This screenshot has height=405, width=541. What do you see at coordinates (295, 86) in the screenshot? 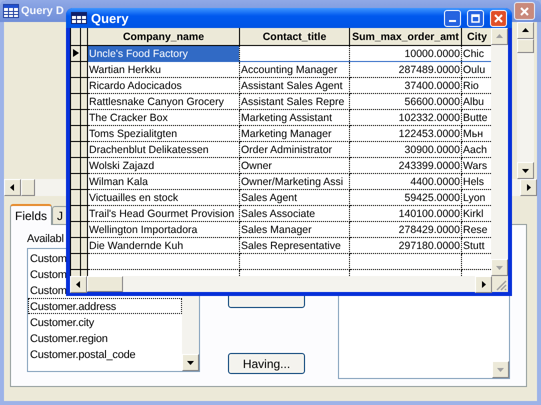
I see `table-cell: Assistant Sales Agent` at bounding box center [295, 86].